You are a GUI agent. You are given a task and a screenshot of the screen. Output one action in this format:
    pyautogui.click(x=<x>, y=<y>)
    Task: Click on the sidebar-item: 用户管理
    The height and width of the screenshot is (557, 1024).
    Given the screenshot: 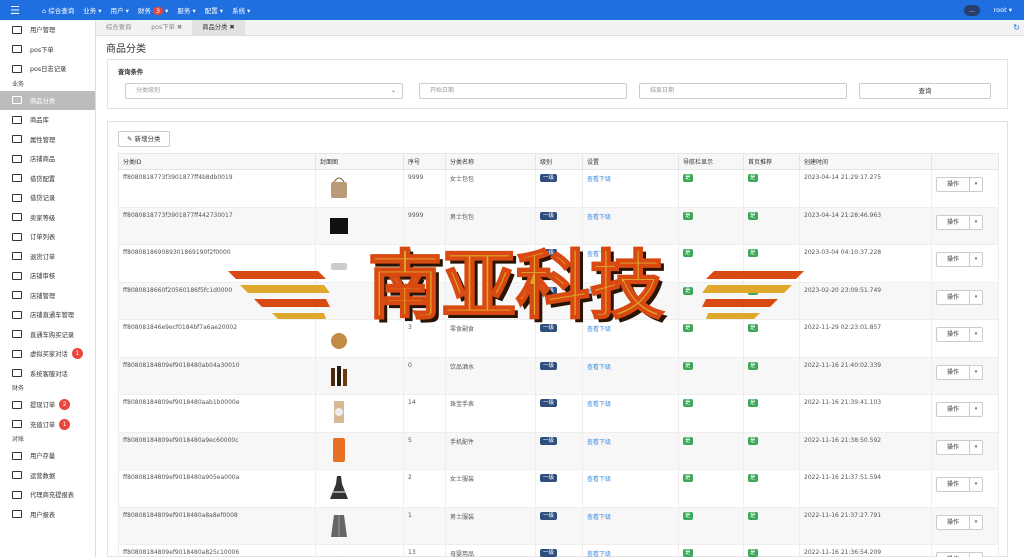 What is the action you would take?
    pyautogui.click(x=47, y=30)
    